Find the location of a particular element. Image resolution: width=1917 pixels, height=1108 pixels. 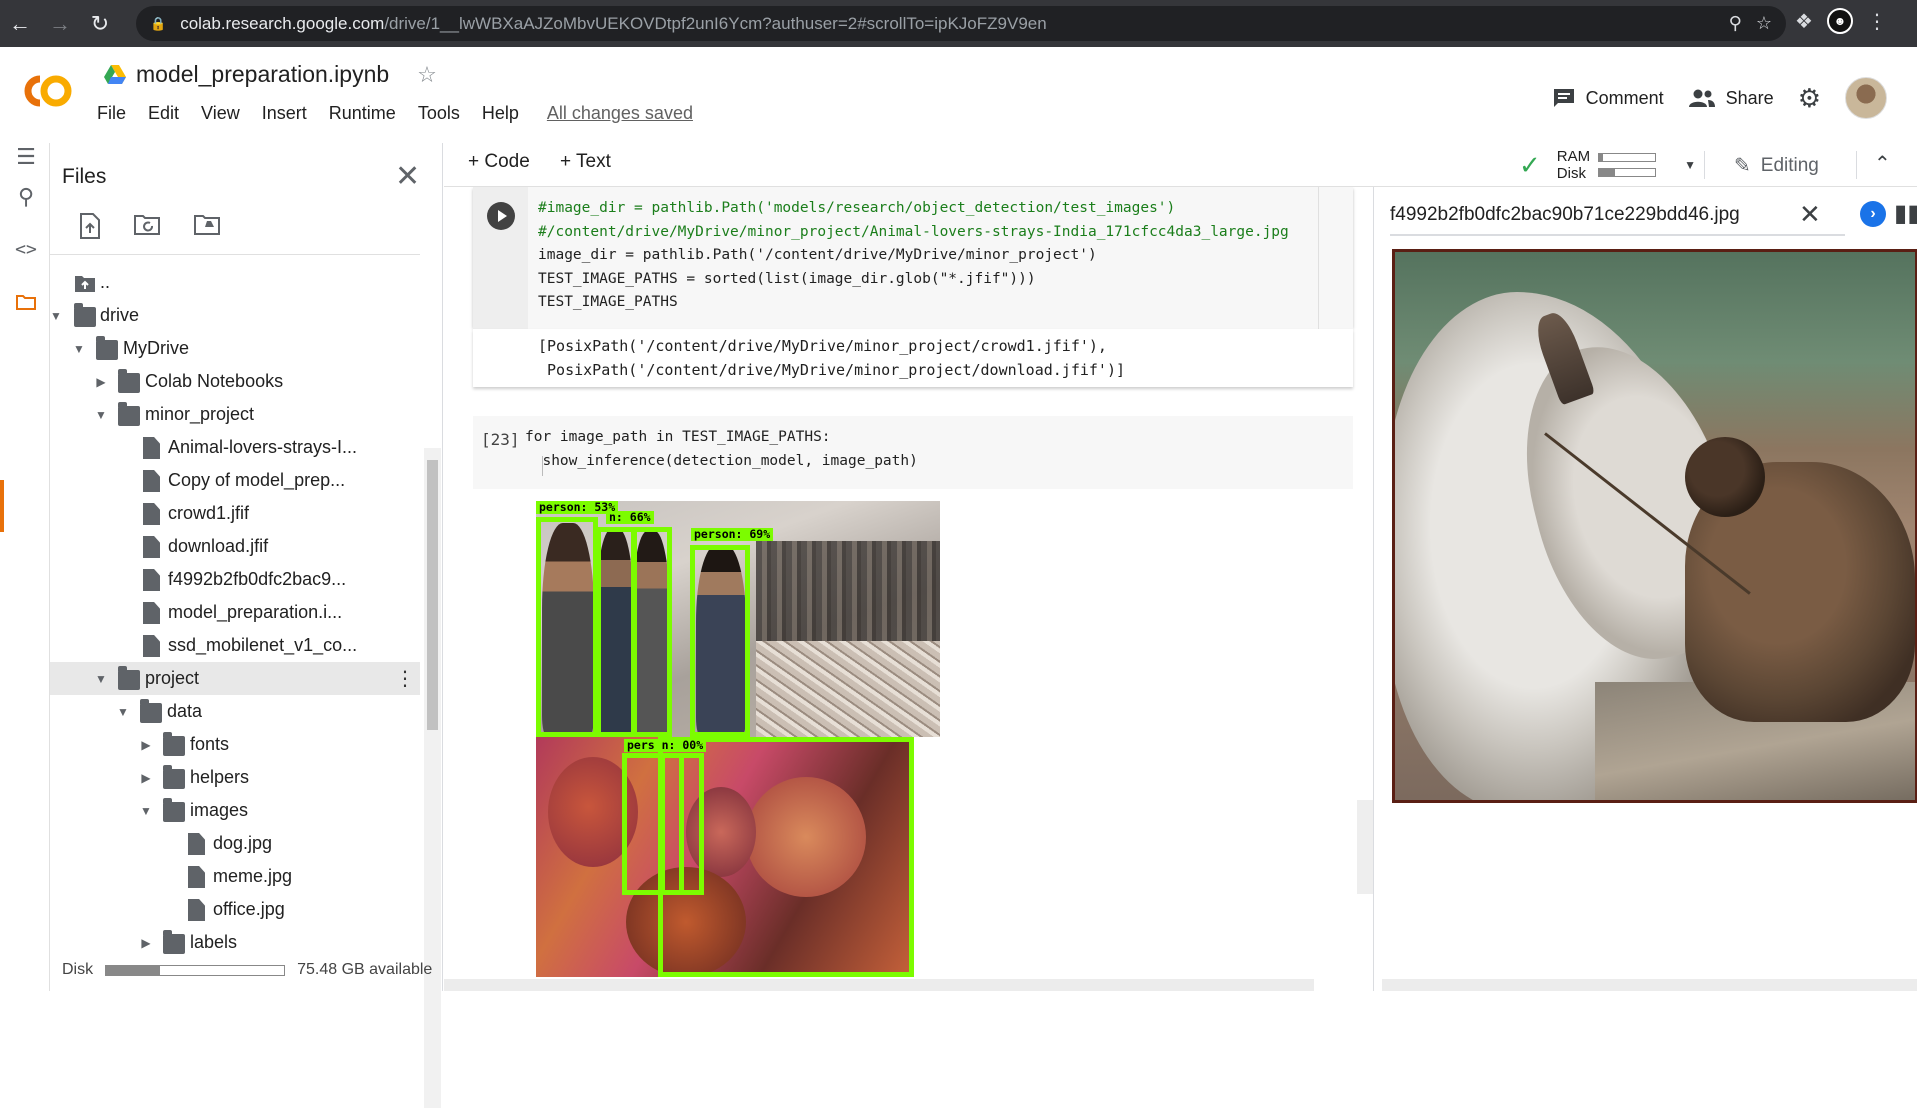

tree-item-file: crowd1.jfif is located at coordinates (235, 513).